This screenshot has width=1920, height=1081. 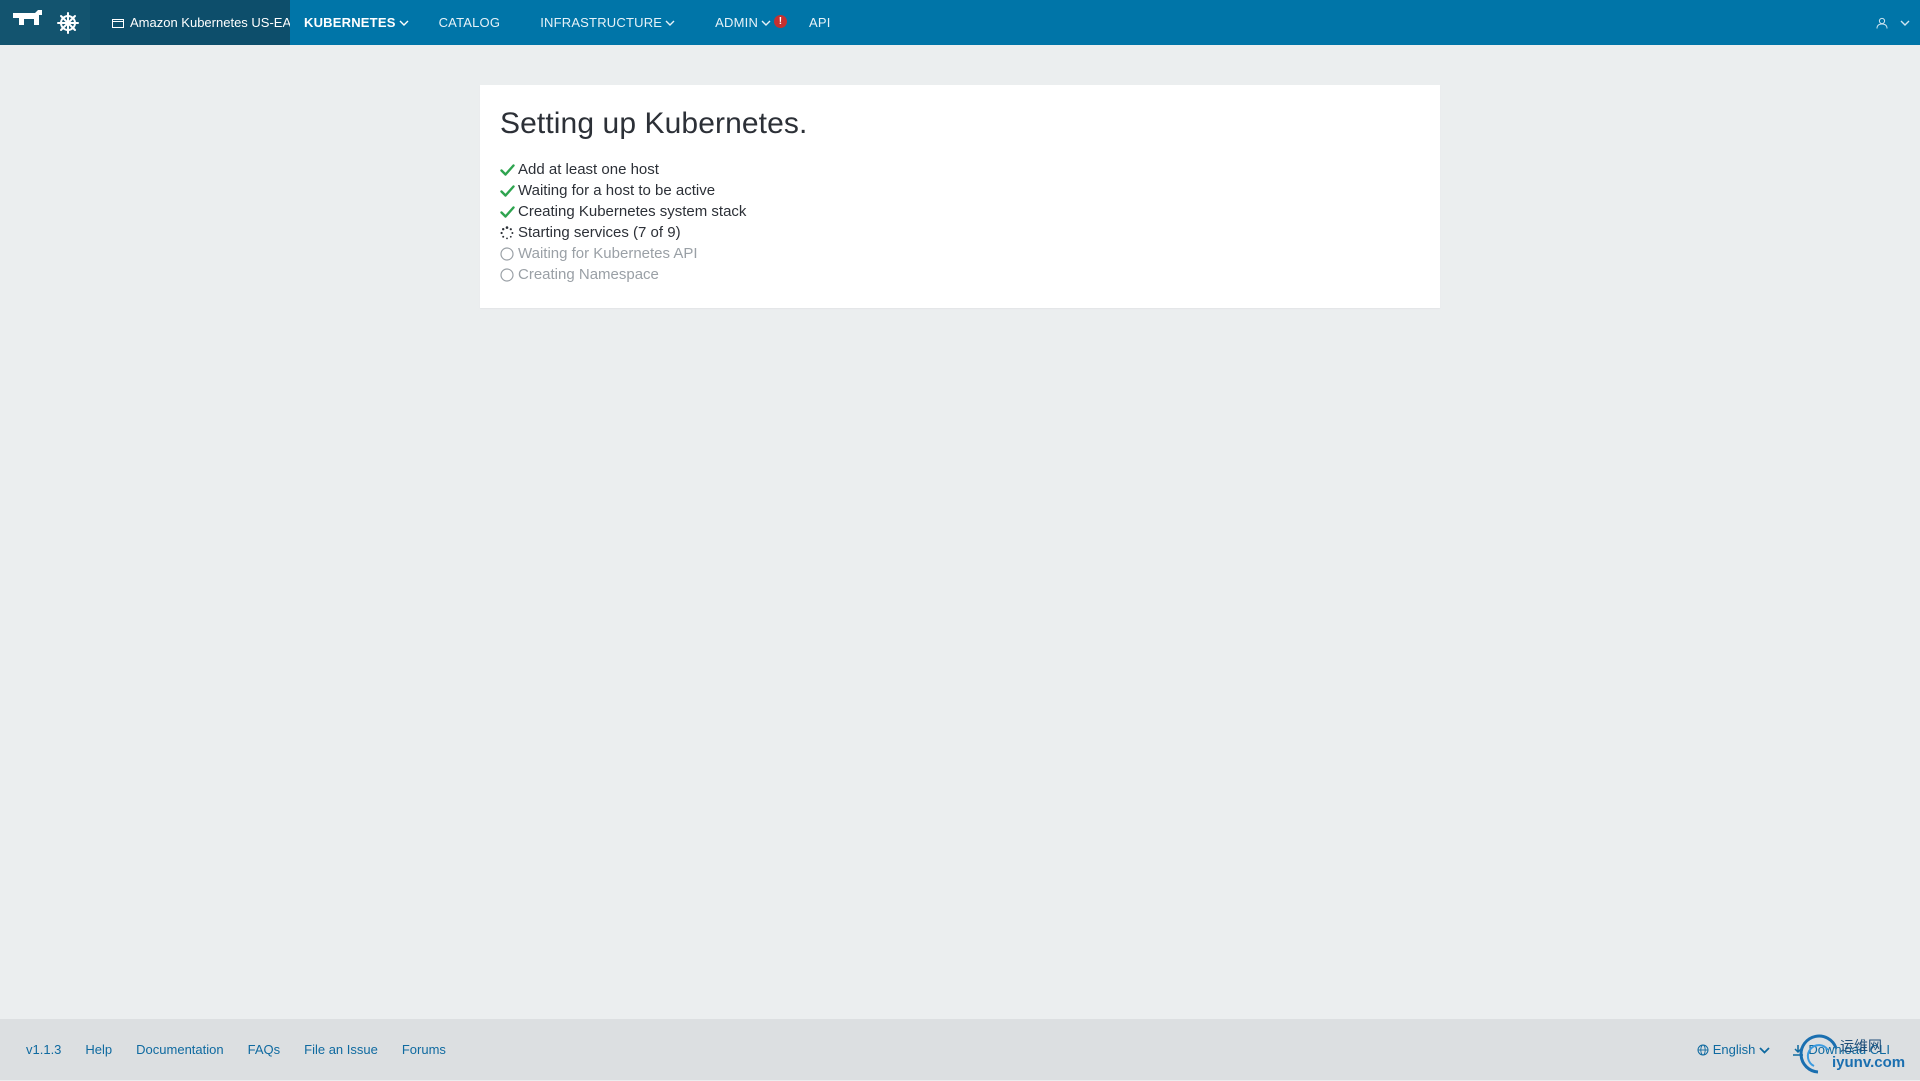 What do you see at coordinates (210, 22) in the screenshot?
I see `environment-name: Amazon Kubernetes US-EAST-1` at bounding box center [210, 22].